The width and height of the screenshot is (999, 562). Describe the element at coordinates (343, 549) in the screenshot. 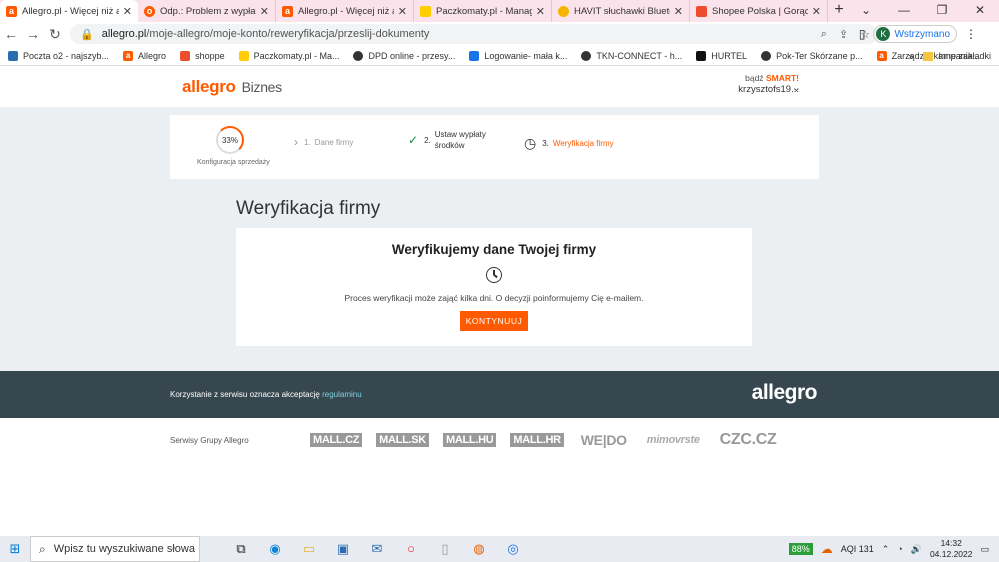

I see `store-icon: ▣` at that location.